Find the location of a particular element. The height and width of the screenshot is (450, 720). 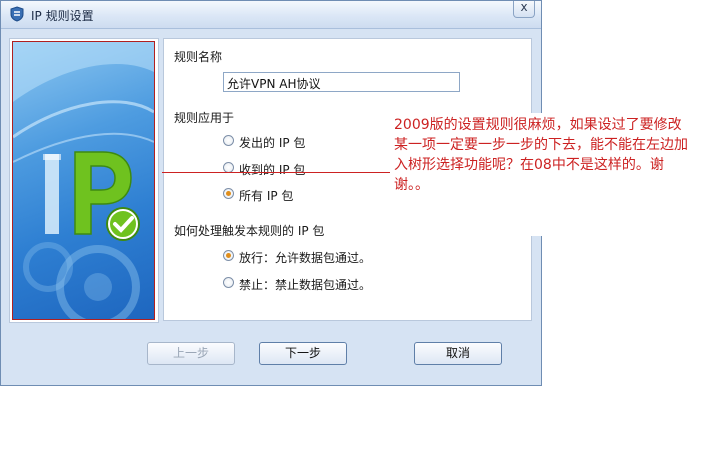

radio-label: 放行：允许数据包通过。 is located at coordinates (305, 258).